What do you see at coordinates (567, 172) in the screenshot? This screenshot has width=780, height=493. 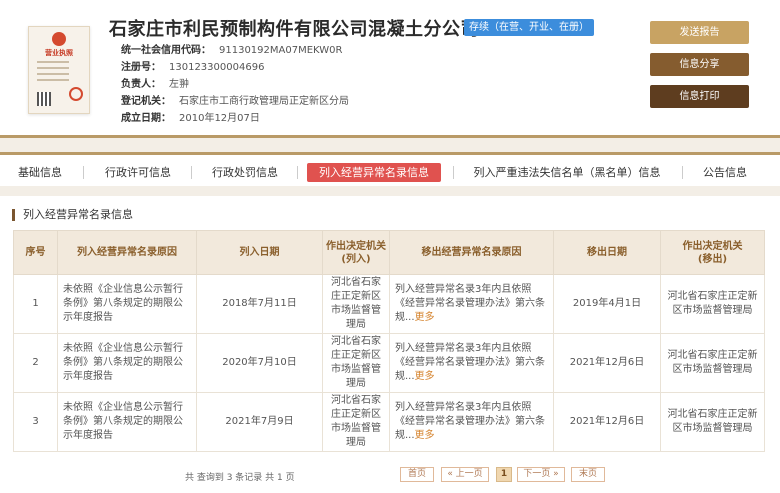 I see `tab-blacklist: 列入严重违法失信名单（黑名单）信息` at bounding box center [567, 172].